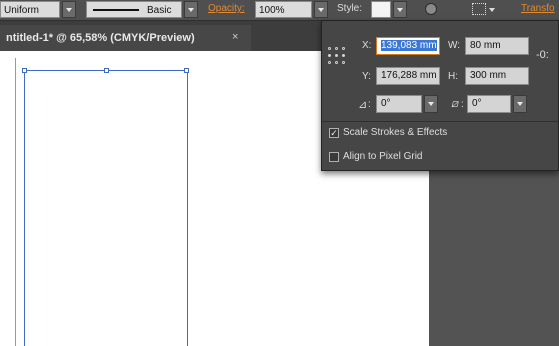  What do you see at coordinates (106, 70) in the screenshot?
I see `selection-handle-top-center` at bounding box center [106, 70].